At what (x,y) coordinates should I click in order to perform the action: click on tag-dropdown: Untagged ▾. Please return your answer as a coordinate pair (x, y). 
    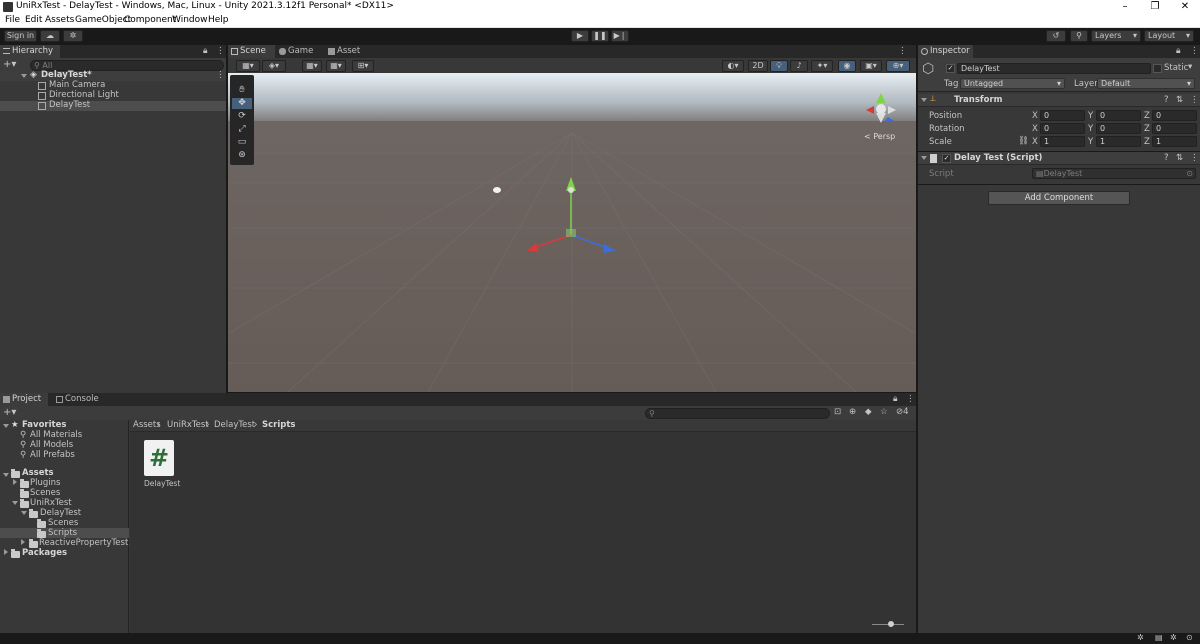
    Looking at the image, I should click on (1012, 83).